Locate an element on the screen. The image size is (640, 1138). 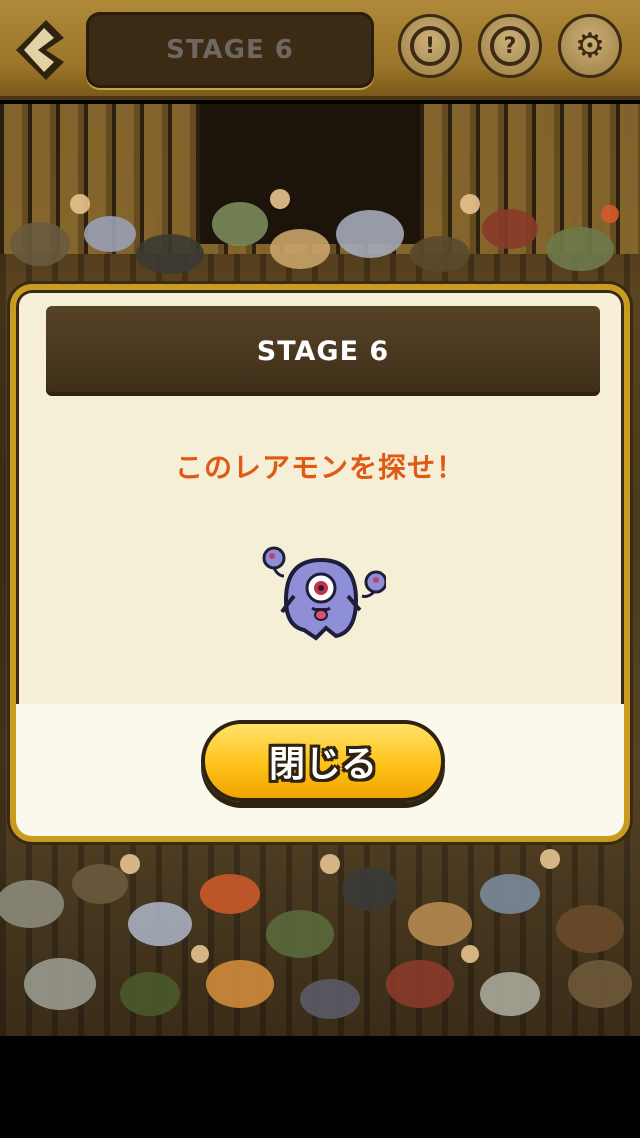
back-arrow-icon is located at coordinates (40, 50).